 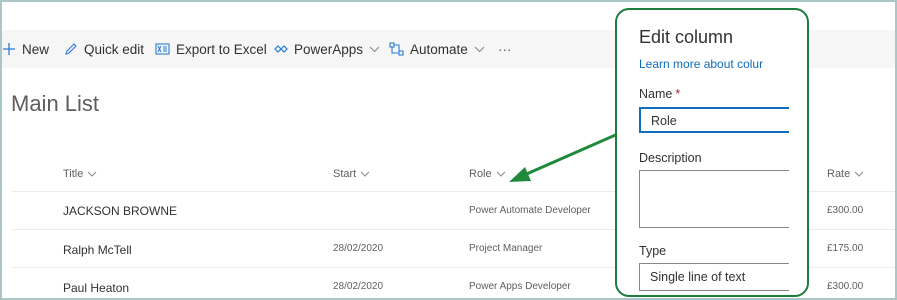 I want to click on panel-title: Edit column, so click(x=686, y=37).